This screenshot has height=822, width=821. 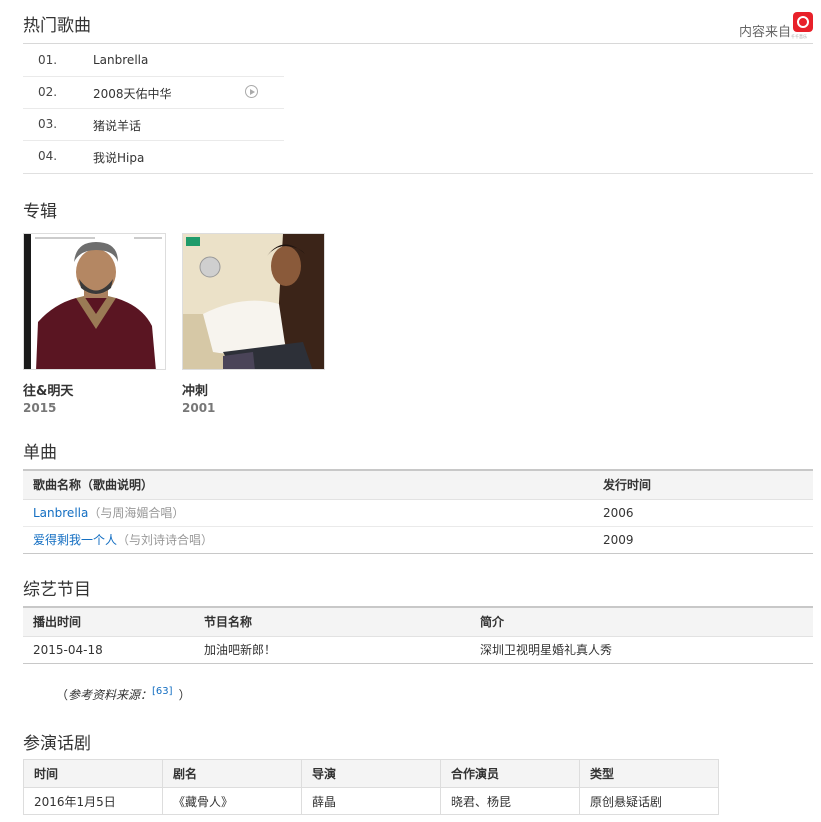 I want to click on reference-link: [63], so click(x=162, y=691).